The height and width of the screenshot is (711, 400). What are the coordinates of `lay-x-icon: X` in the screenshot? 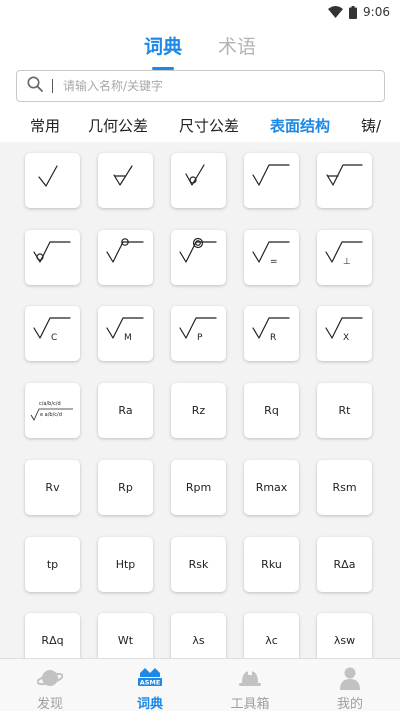 It's located at (344, 330).